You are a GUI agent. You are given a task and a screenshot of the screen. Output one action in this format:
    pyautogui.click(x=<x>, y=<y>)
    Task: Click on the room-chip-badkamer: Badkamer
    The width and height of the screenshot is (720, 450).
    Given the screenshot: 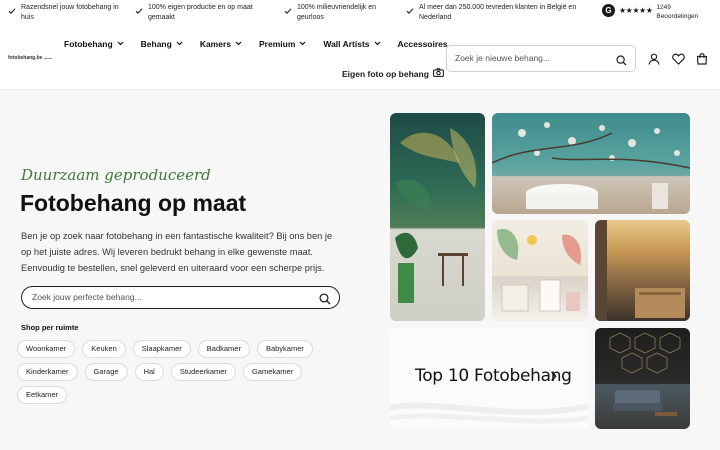 What is the action you would take?
    pyautogui.click(x=223, y=349)
    